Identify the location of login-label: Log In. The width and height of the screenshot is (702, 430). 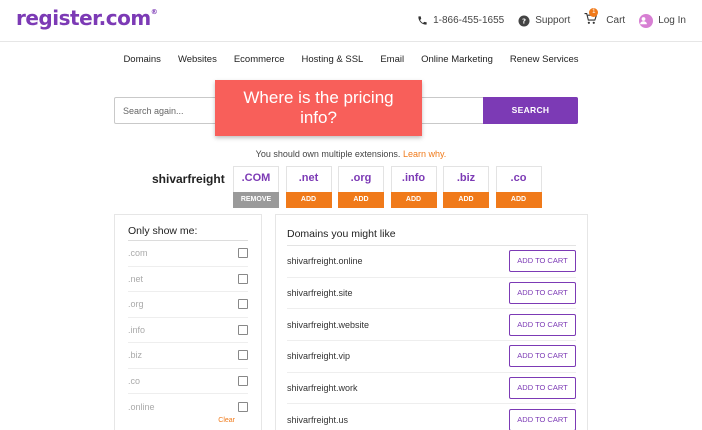
(672, 20).